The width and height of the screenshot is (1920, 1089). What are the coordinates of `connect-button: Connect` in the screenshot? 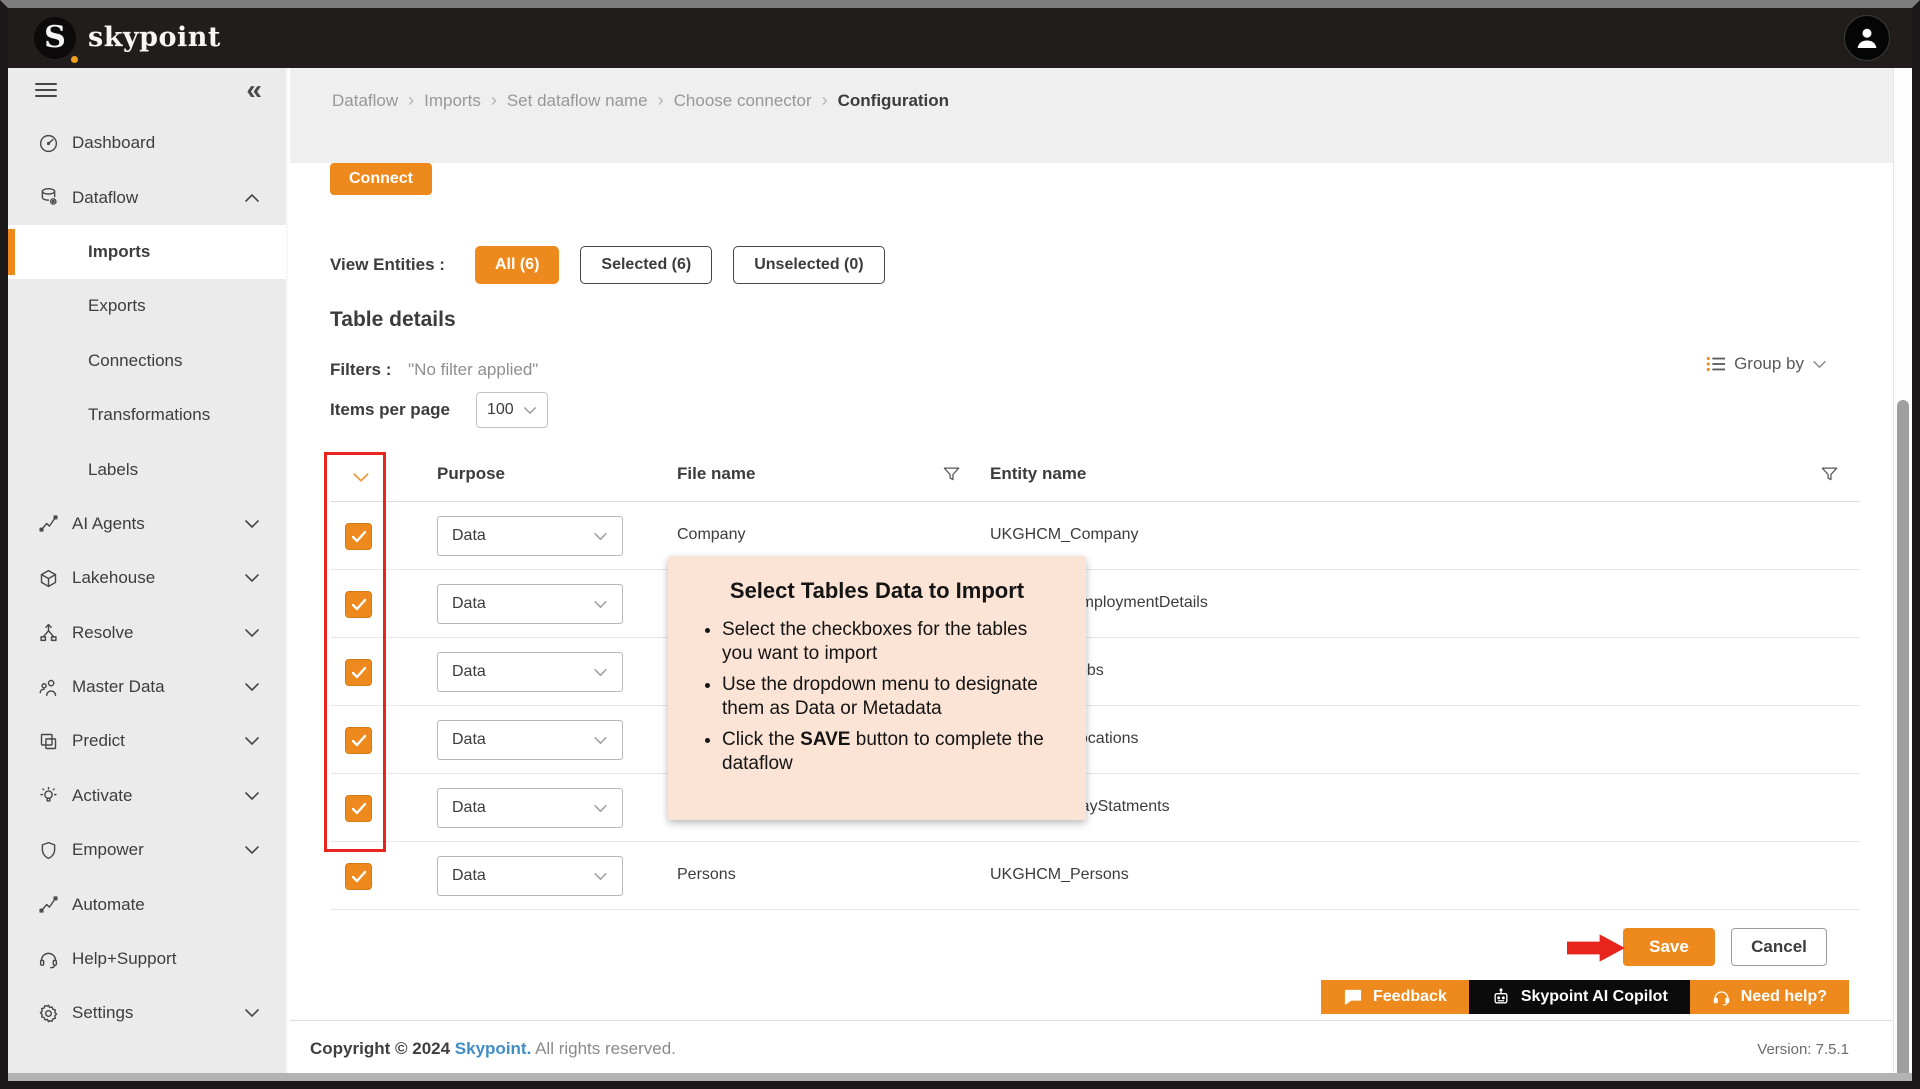 It's located at (381, 179).